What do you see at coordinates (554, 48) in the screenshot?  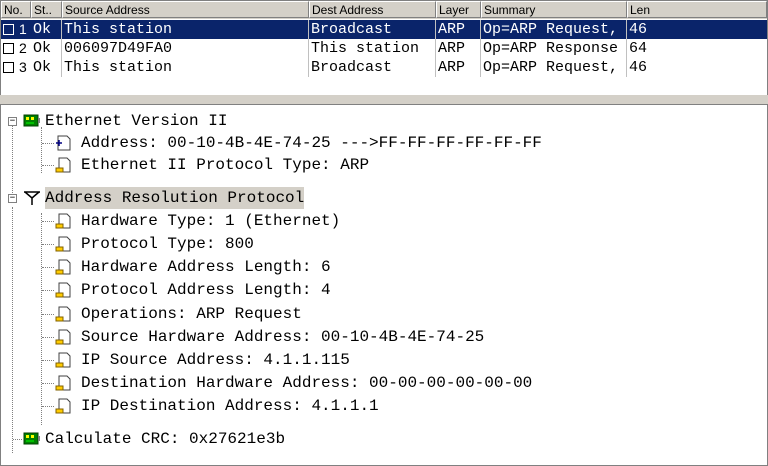 I see `row-summary: Op=ARP Response` at bounding box center [554, 48].